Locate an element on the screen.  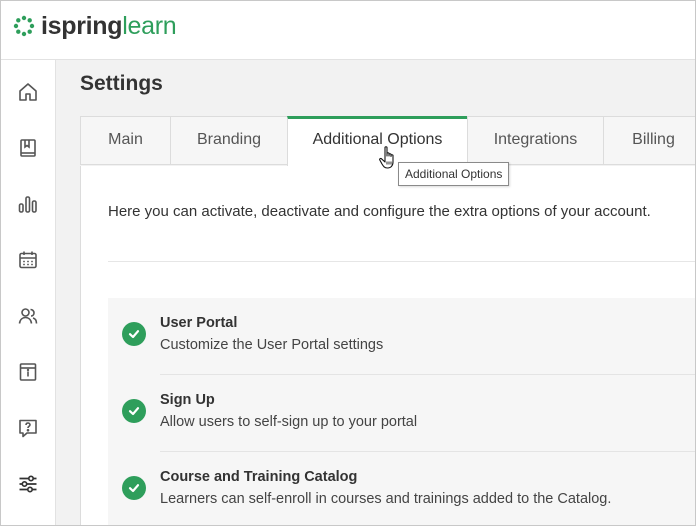
home-icon is located at coordinates (28, 92).